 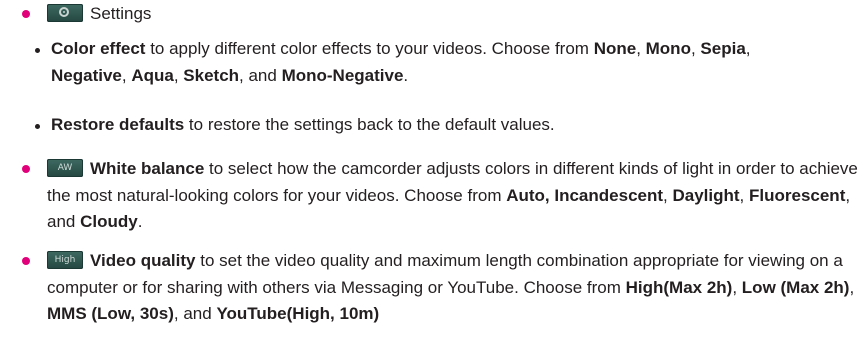 What do you see at coordinates (723, 48) in the screenshot?
I see `option: Sepia` at bounding box center [723, 48].